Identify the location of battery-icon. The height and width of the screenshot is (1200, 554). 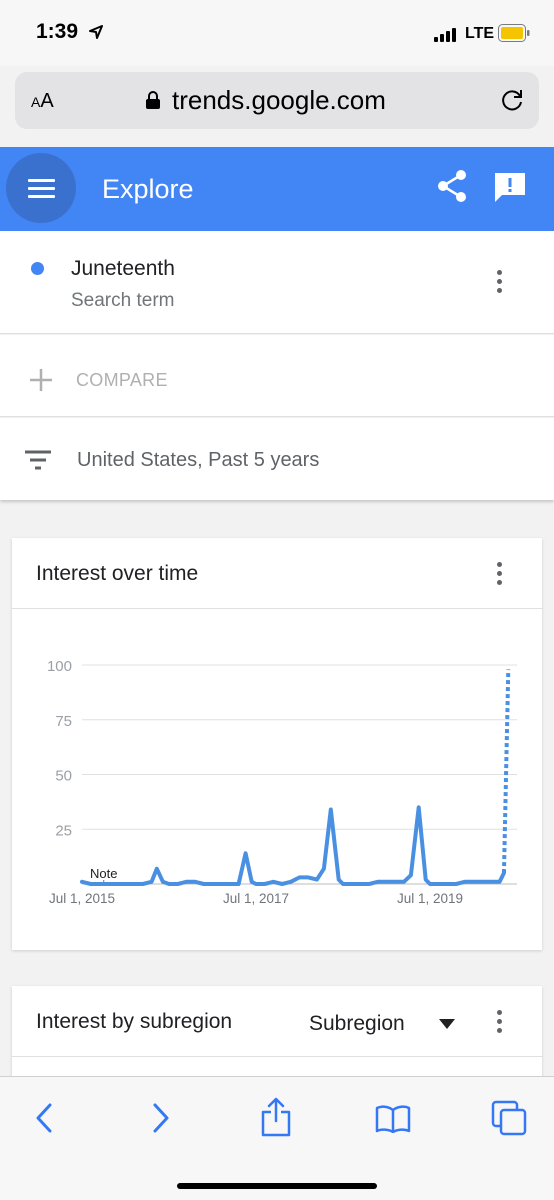
(514, 33).